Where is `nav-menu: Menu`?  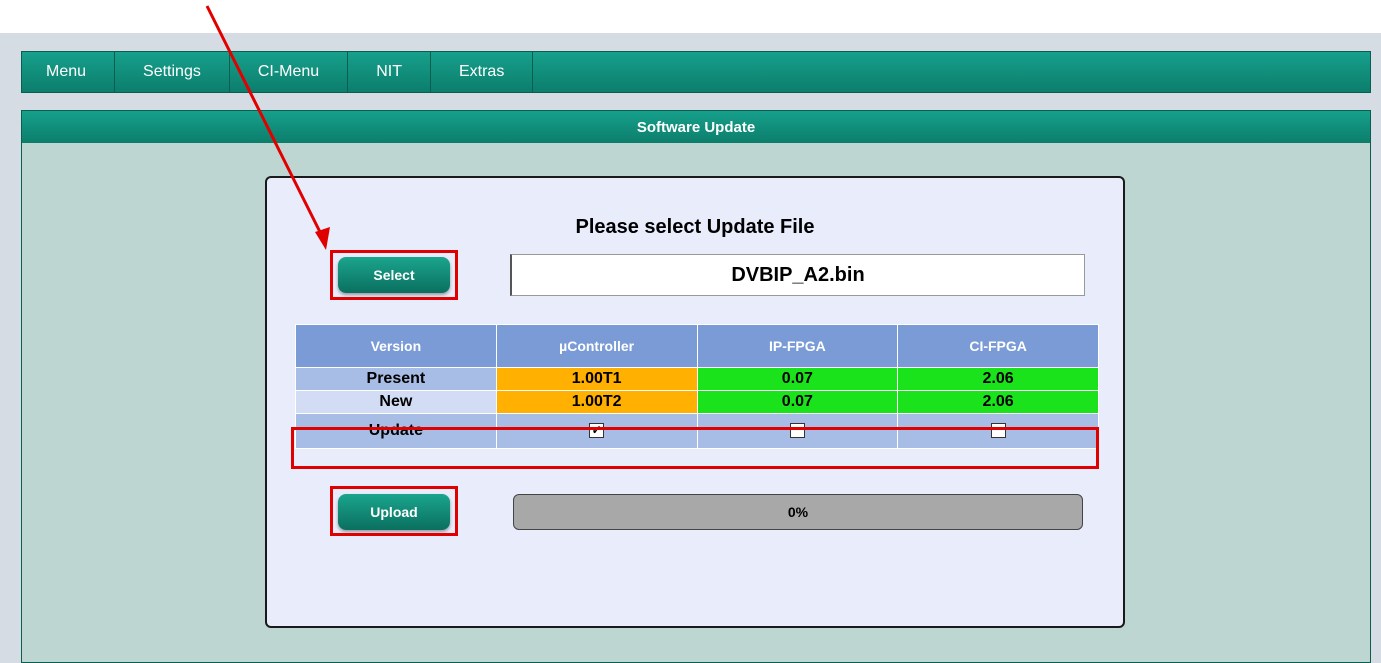
nav-menu: Menu is located at coordinates (69, 72).